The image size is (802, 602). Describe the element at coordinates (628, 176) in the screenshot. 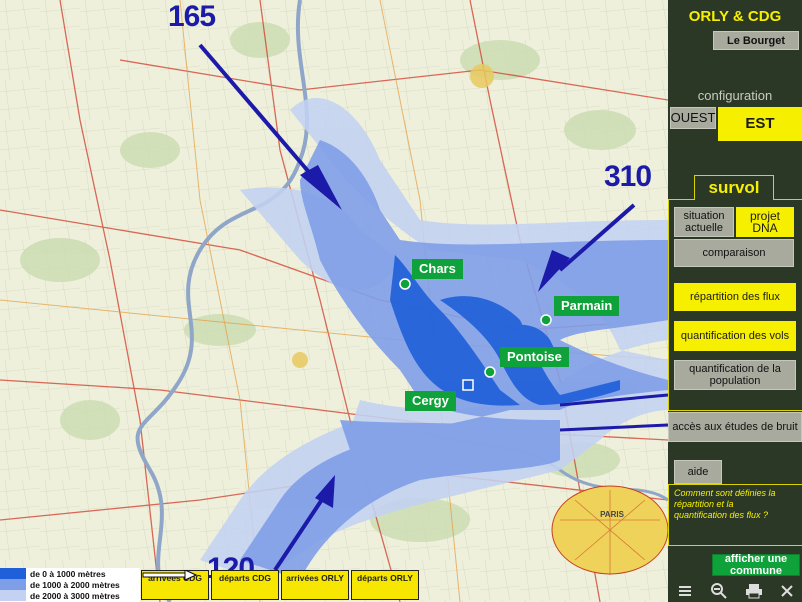

I see `flow-310-label: 310` at that location.